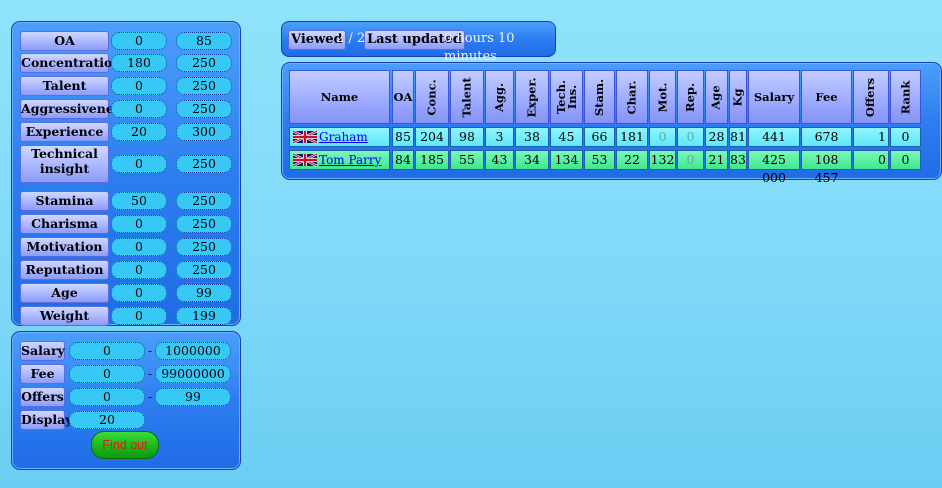 Image resolution: width=942 pixels, height=488 pixels. I want to click on column-header-conc: Conc., so click(432, 97).